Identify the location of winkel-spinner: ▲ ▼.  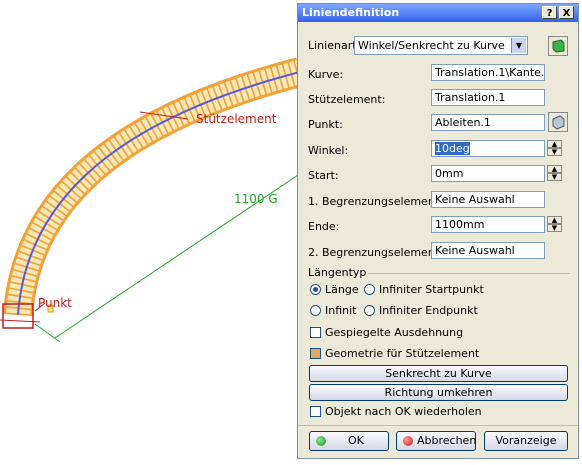
(554, 148).